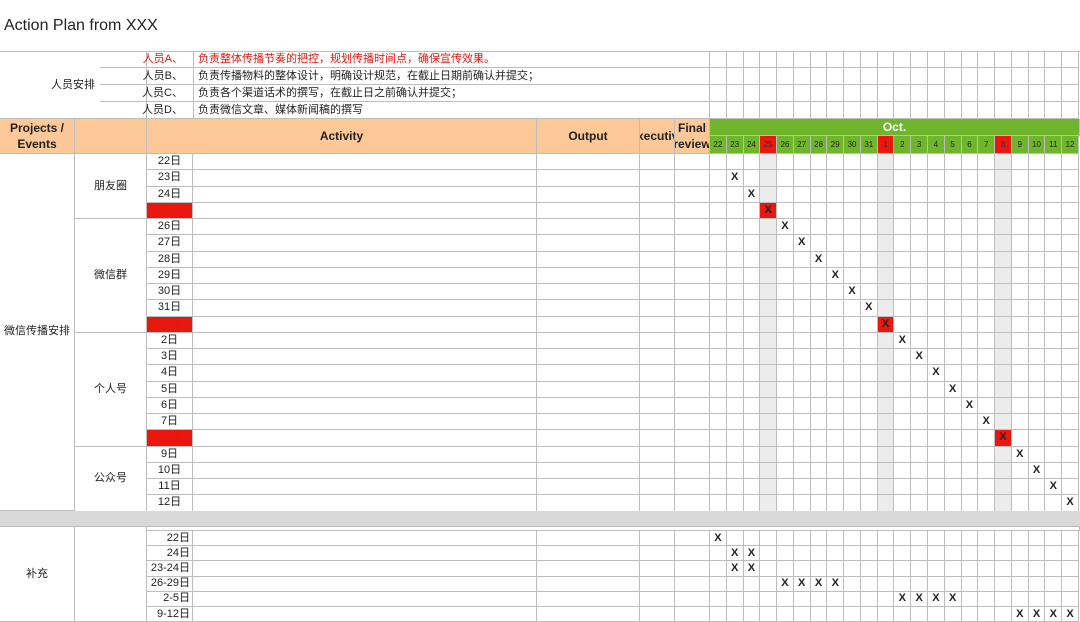 The width and height of the screenshot is (1080, 622). What do you see at coordinates (111, 276) in the screenshot?
I see `channel-label: 微信群` at bounding box center [111, 276].